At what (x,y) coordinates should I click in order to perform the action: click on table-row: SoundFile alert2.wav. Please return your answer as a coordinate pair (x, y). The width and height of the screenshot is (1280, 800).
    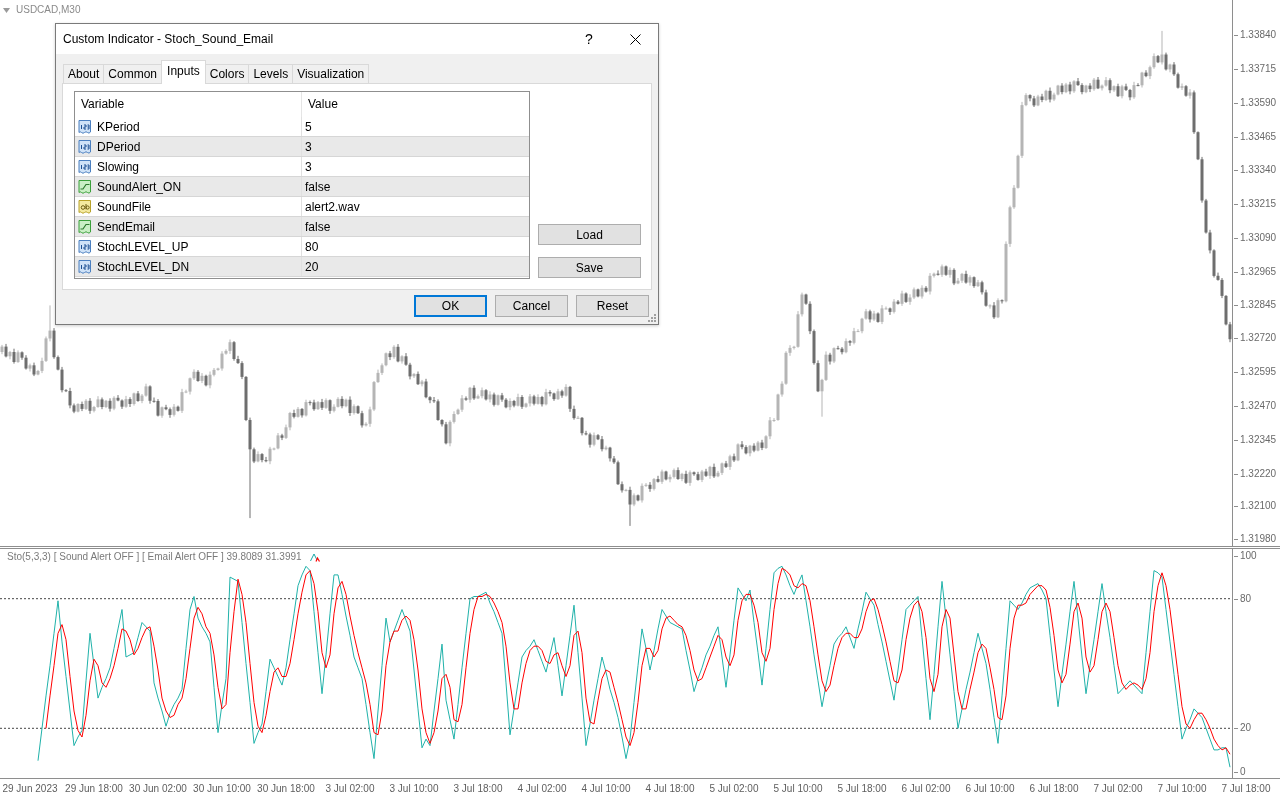
    Looking at the image, I should click on (302, 207).